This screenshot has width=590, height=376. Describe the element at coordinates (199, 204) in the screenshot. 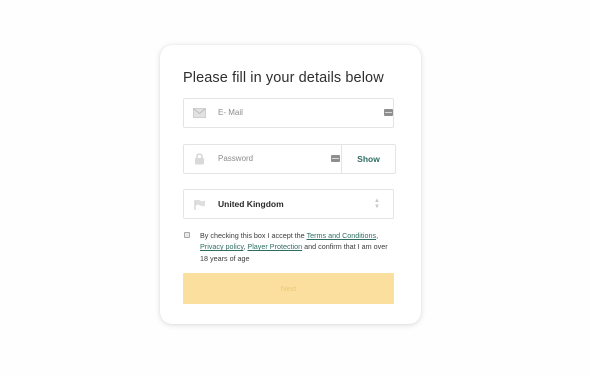

I see `flag-icon` at that location.